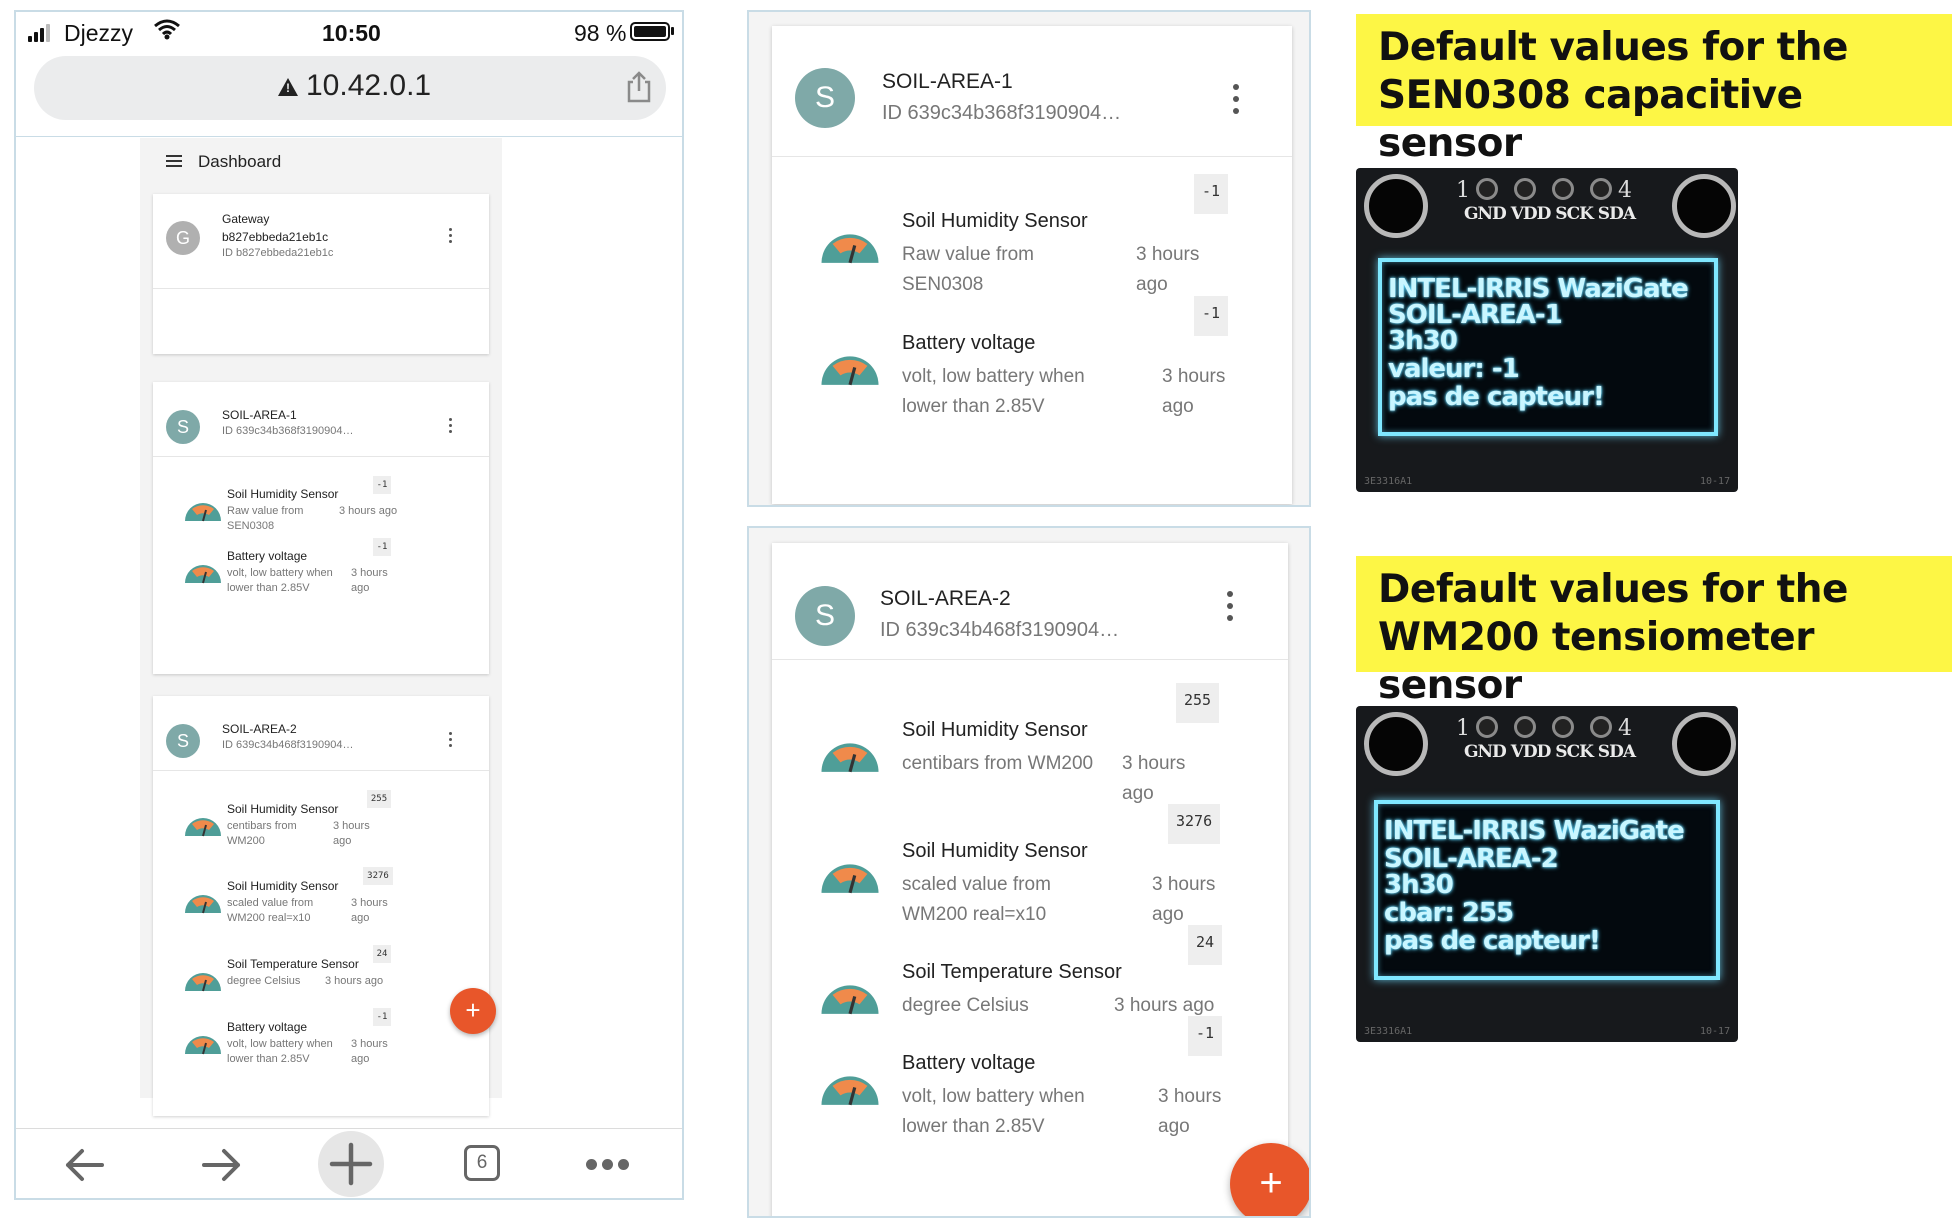  What do you see at coordinates (378, 876) in the screenshot?
I see `sensor-value-badge: 3276` at bounding box center [378, 876].